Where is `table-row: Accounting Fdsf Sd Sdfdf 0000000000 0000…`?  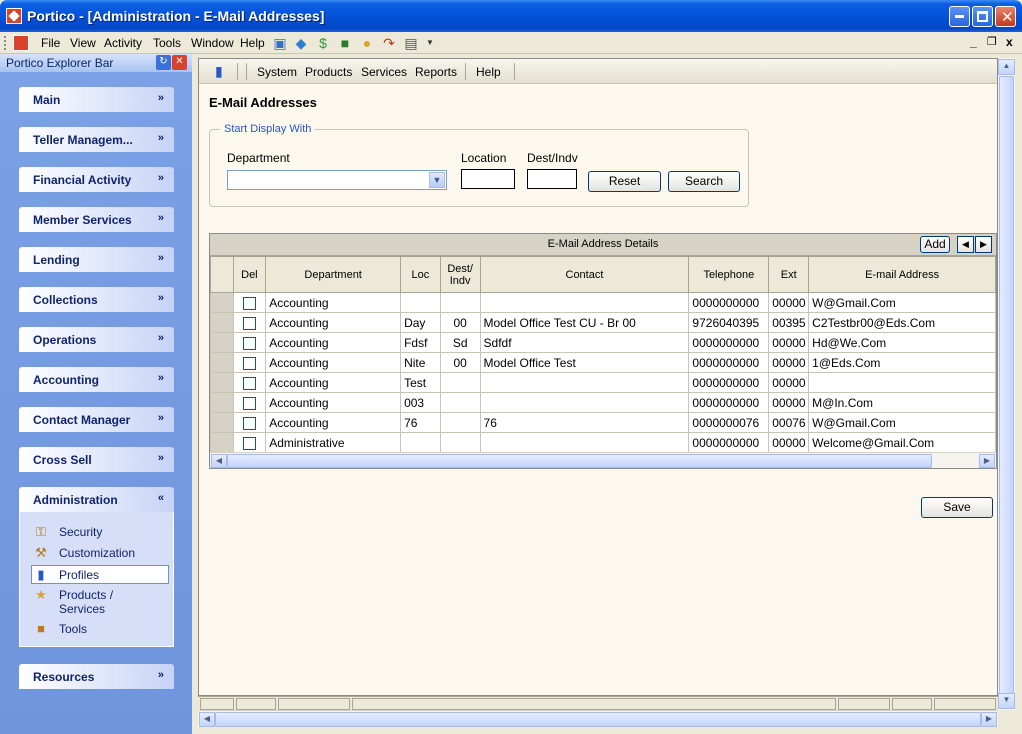
table-row: Accounting Fdsf Sd Sdfdf 0000000000 0000… is located at coordinates (603, 342).